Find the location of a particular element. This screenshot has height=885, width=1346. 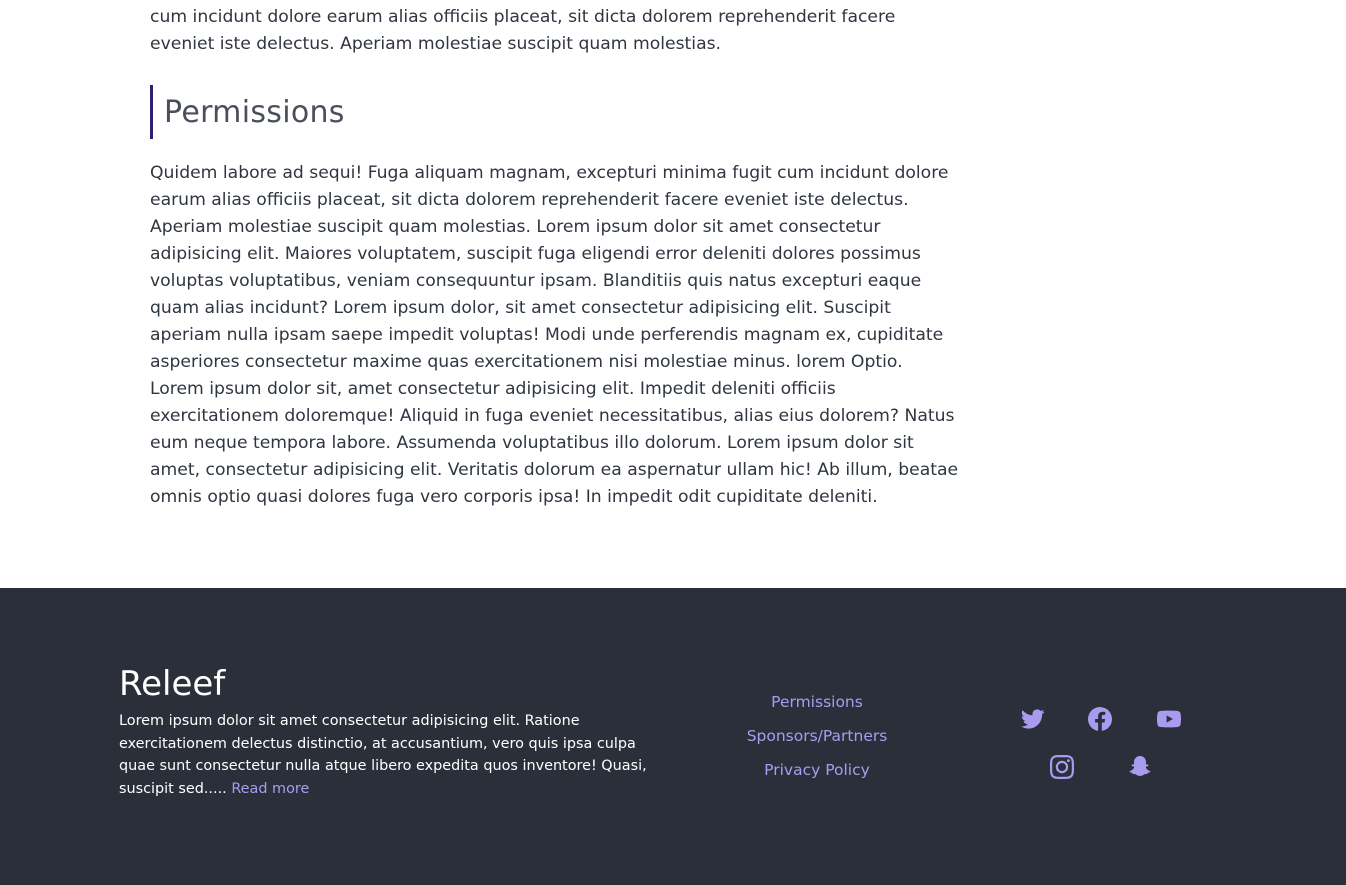

footer-link-item: Privacy Policy is located at coordinates (817, 777).